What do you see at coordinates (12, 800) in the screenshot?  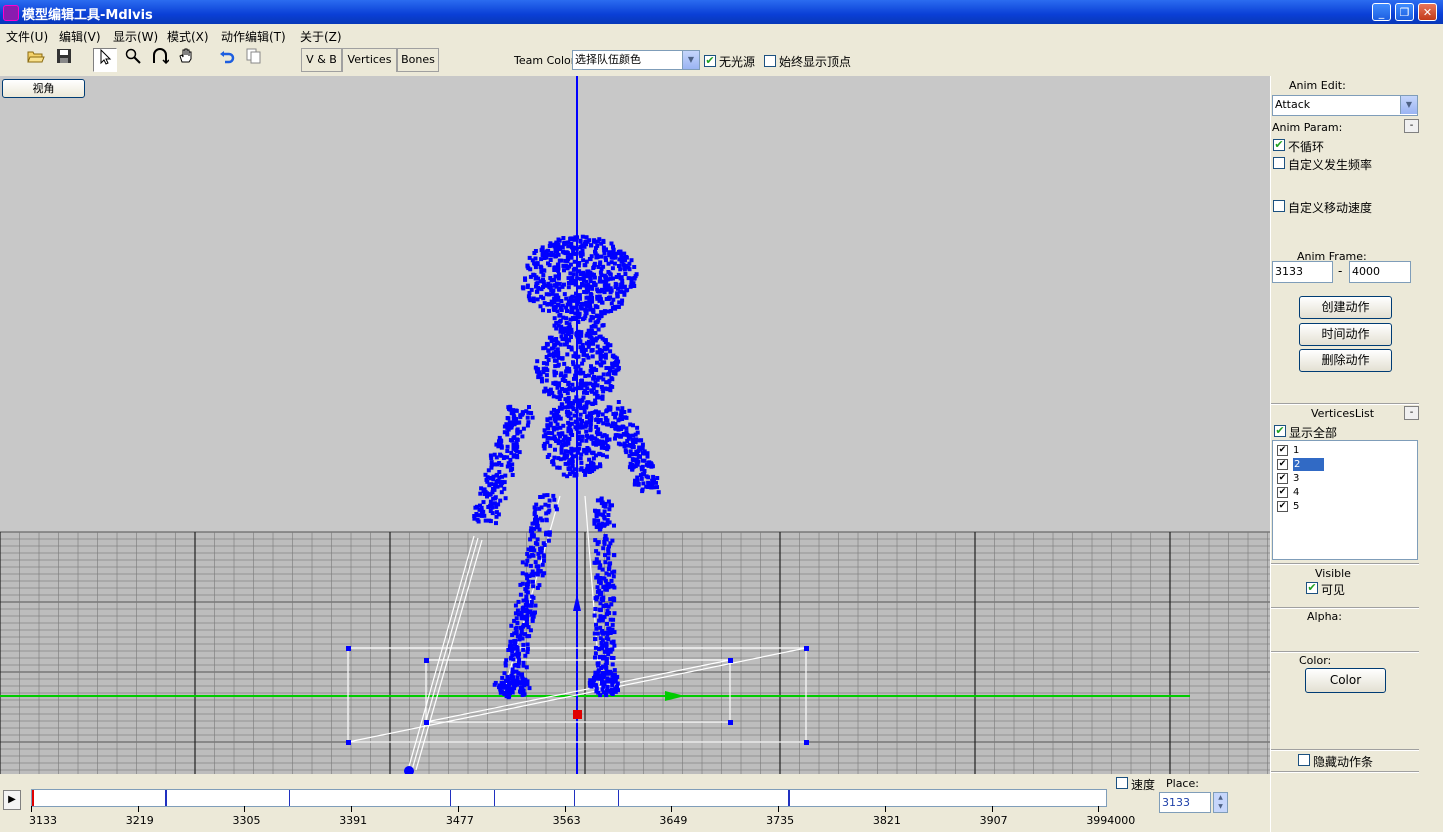 I see `play-button: ▶` at bounding box center [12, 800].